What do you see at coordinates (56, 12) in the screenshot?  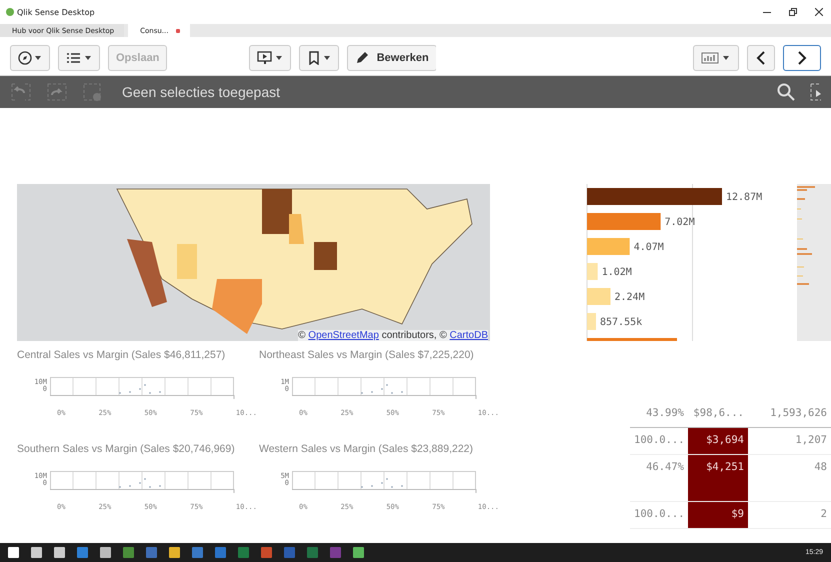 I see `window-title: Qlik Sense Desktop` at bounding box center [56, 12].